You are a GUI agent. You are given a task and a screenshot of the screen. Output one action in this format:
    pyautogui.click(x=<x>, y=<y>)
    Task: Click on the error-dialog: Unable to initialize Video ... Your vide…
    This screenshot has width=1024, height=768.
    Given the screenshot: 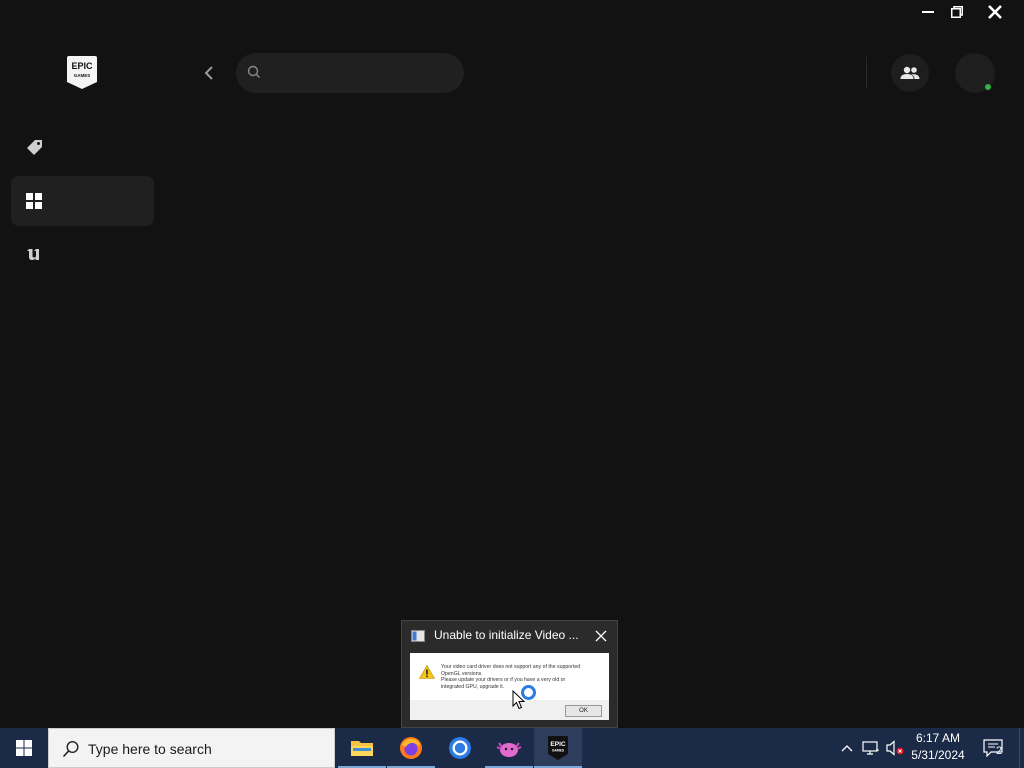 What is the action you would take?
    pyautogui.click(x=509, y=674)
    